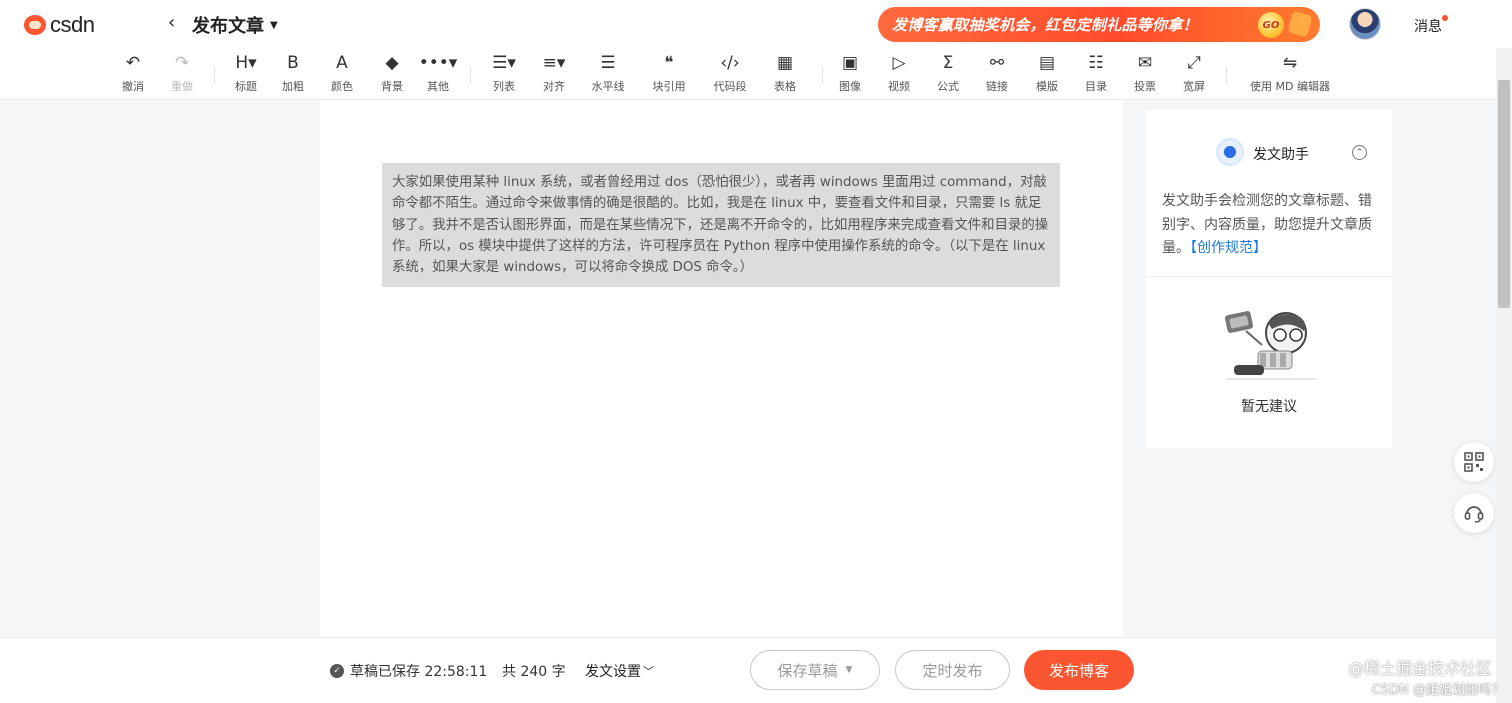 The width and height of the screenshot is (1512, 703). I want to click on blockquote-icon: ❝, so click(669, 63).